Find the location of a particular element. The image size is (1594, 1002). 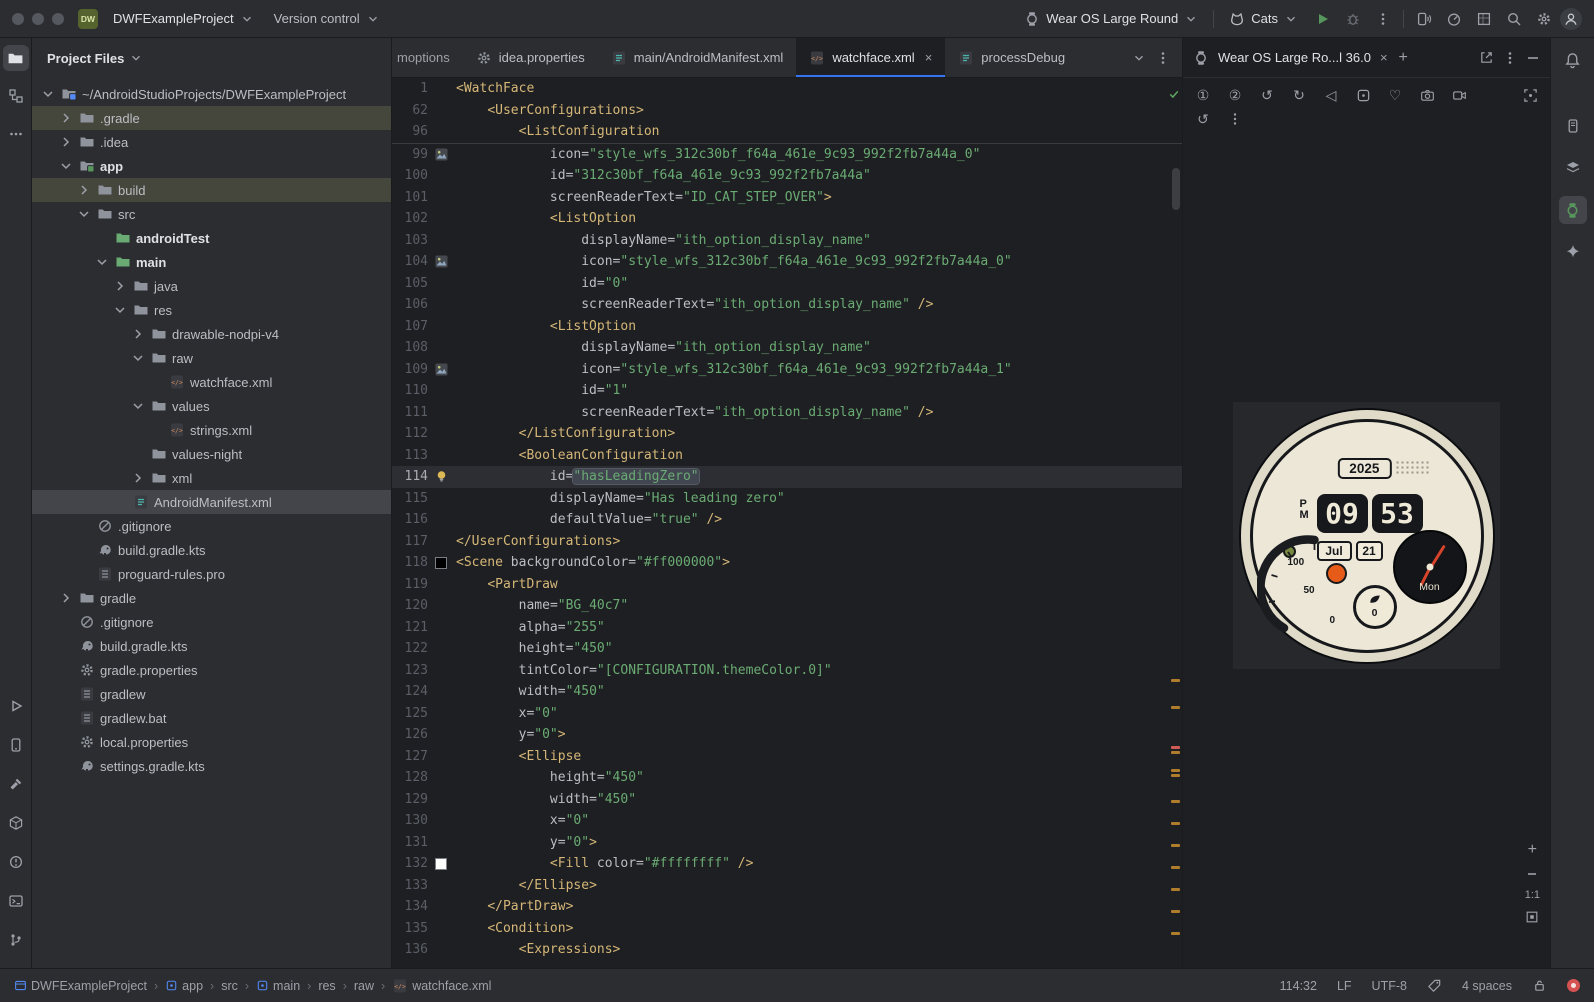

breadcrumb-item-main: main is located at coordinates (278, 986).